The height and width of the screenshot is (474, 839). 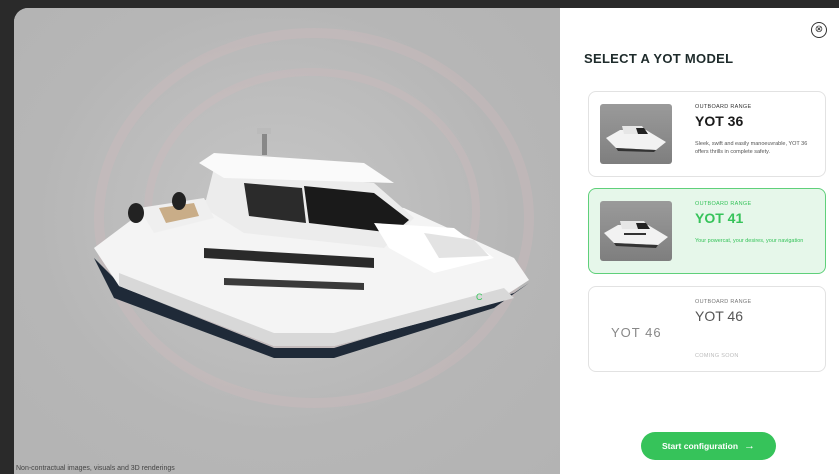 I want to click on model-name: YOT 46, so click(x=719, y=316).